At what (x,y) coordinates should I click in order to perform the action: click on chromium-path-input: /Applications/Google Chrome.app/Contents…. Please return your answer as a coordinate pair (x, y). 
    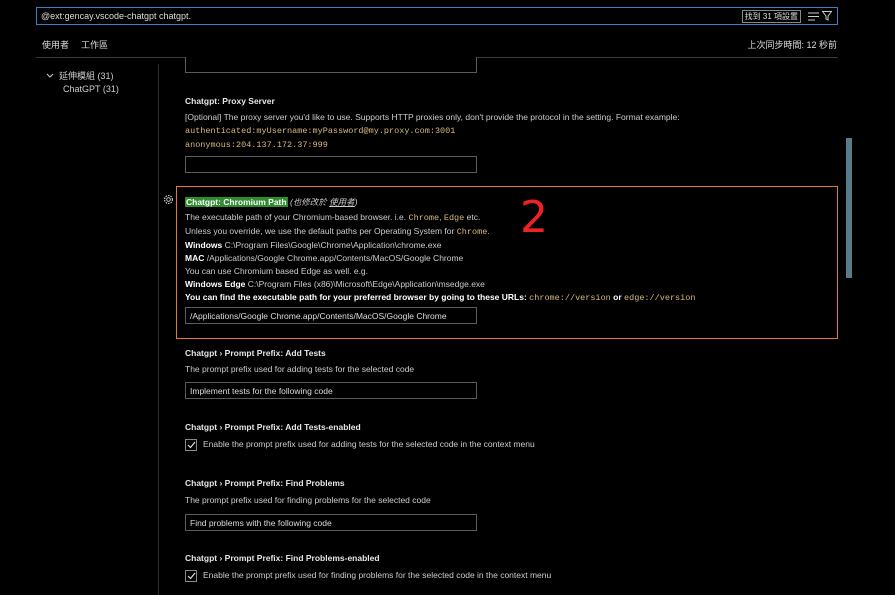
    Looking at the image, I should click on (331, 315).